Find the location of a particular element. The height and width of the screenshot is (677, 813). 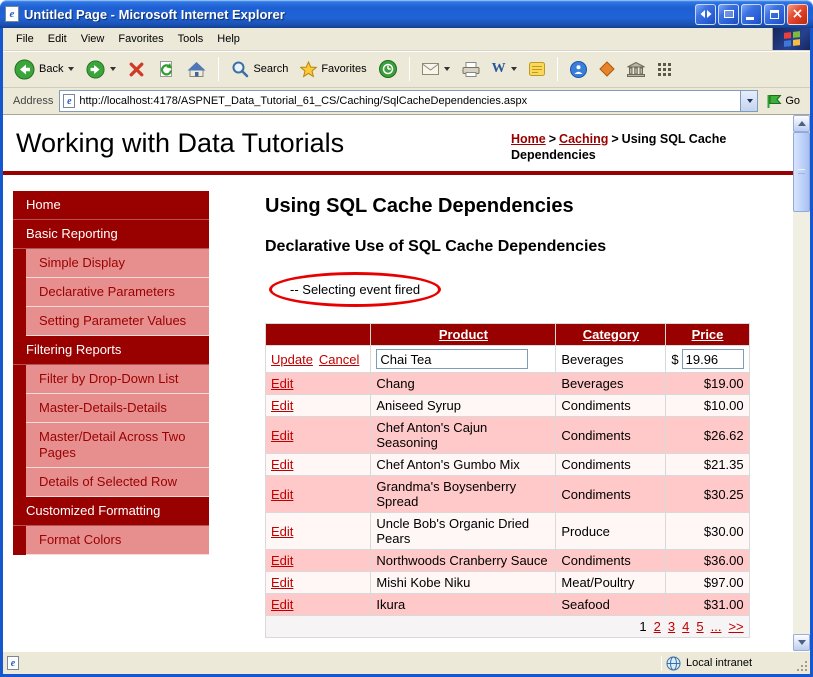

go-button: Go is located at coordinates (785, 101).